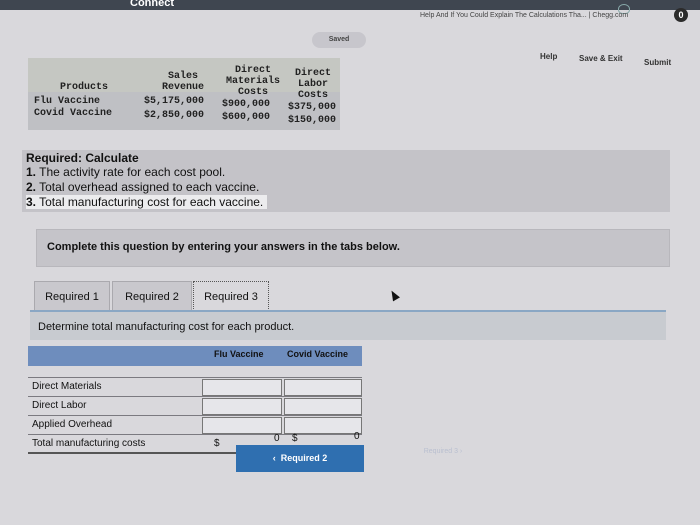  Describe the element at coordinates (195, 387) in the screenshot. I see `table-row: Direct Materials` at that location.